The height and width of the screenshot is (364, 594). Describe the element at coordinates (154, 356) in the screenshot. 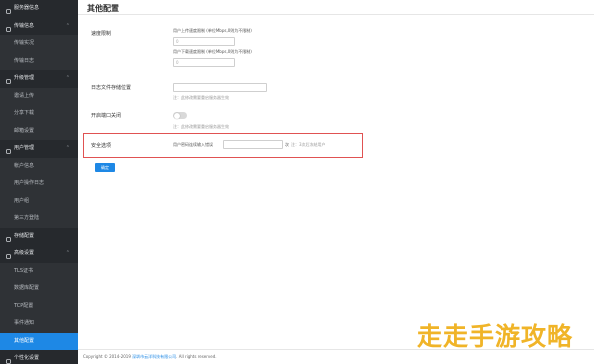

I see `company-link: 深圳市云洋科技有限公司` at that location.